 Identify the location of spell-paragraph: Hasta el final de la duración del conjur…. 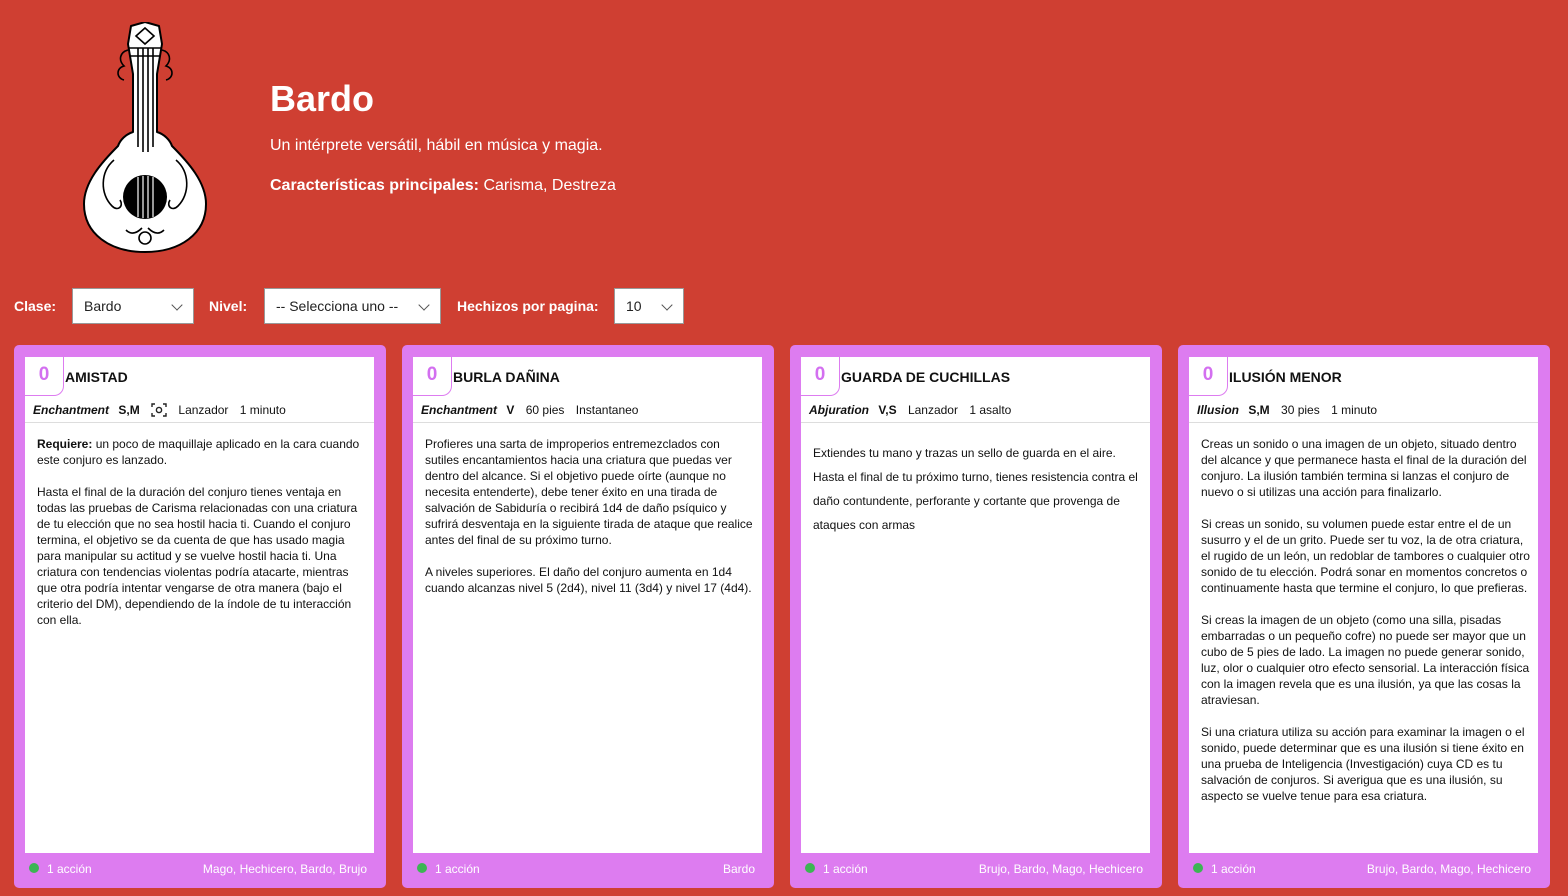
(197, 556).